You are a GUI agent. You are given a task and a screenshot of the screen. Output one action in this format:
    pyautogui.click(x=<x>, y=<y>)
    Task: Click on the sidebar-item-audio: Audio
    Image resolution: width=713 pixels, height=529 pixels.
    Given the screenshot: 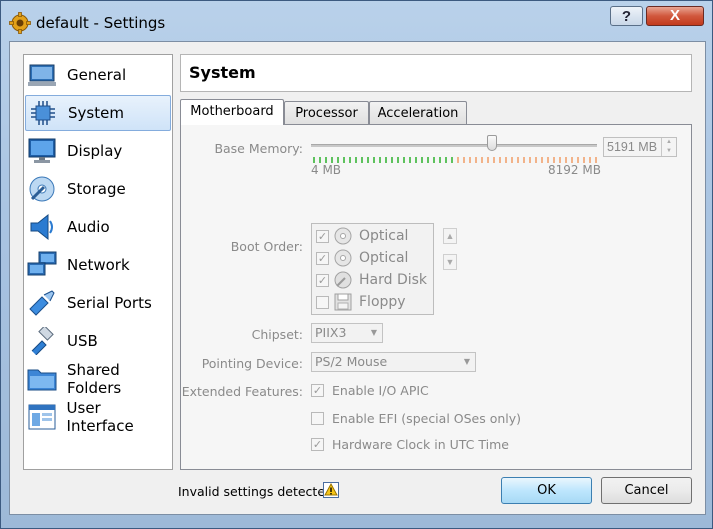 What is the action you would take?
    pyautogui.click(x=98, y=227)
    